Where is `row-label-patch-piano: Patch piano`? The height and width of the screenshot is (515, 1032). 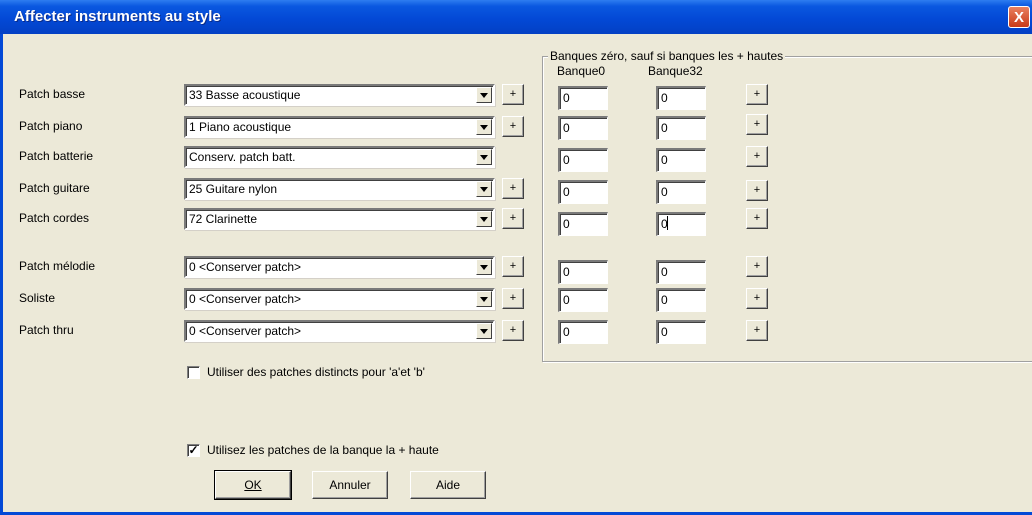
row-label-patch-piano: Patch piano is located at coordinates (51, 126).